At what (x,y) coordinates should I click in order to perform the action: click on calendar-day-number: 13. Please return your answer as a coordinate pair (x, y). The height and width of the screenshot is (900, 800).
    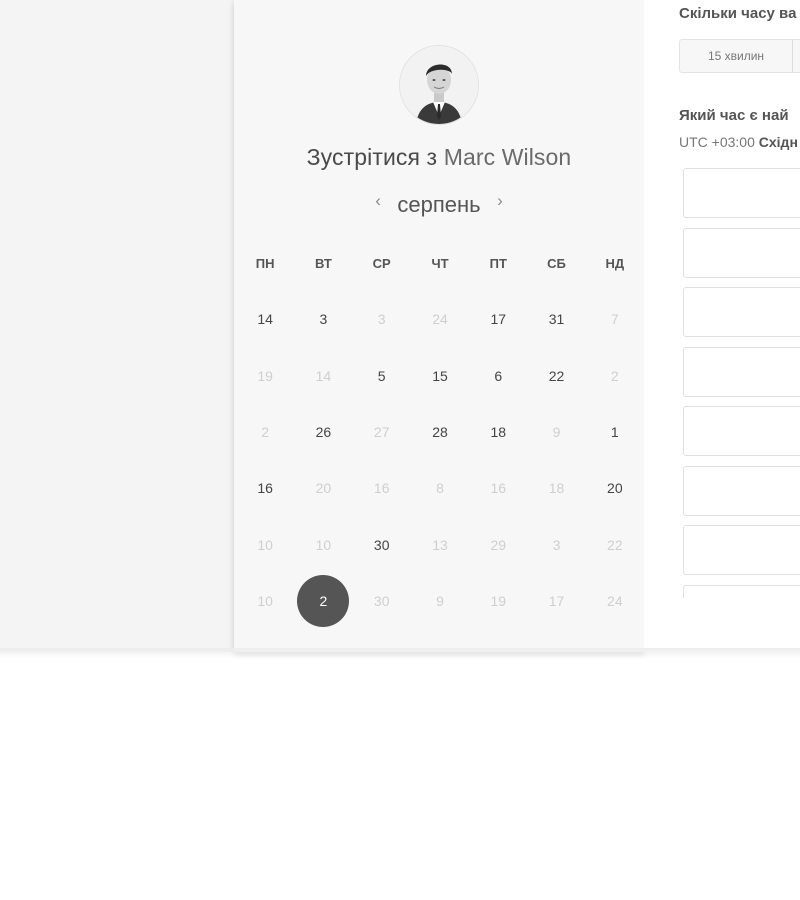
    Looking at the image, I should click on (440, 544).